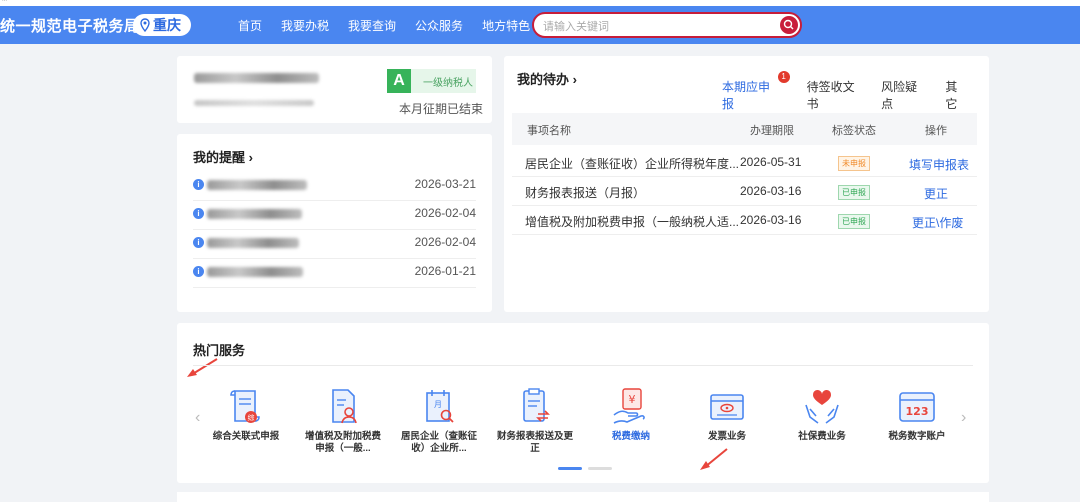  What do you see at coordinates (585, 468) in the screenshot?
I see `carousel-pagination` at bounding box center [585, 468].